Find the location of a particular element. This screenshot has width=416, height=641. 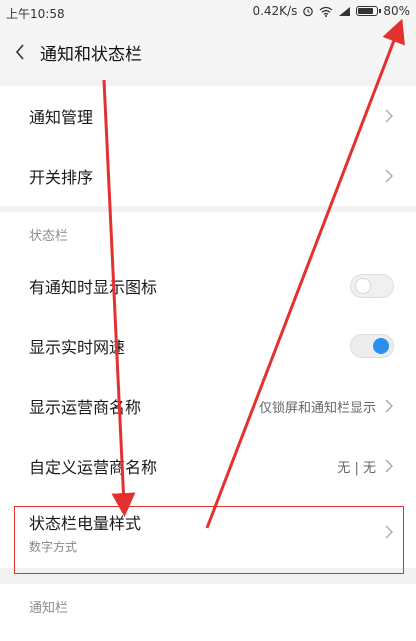

toggle-network-speed is located at coordinates (372, 346).